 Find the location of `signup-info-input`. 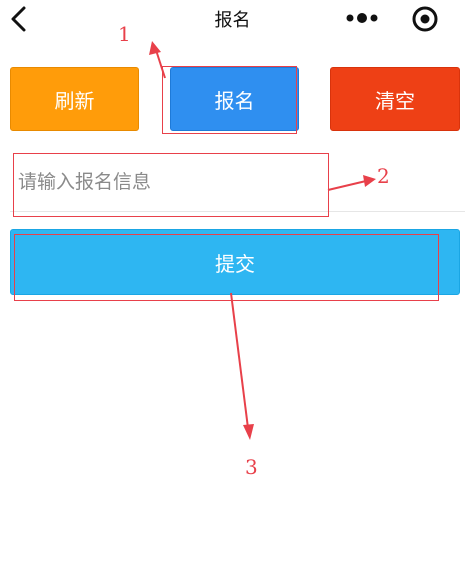

signup-info-input is located at coordinates (237, 182).